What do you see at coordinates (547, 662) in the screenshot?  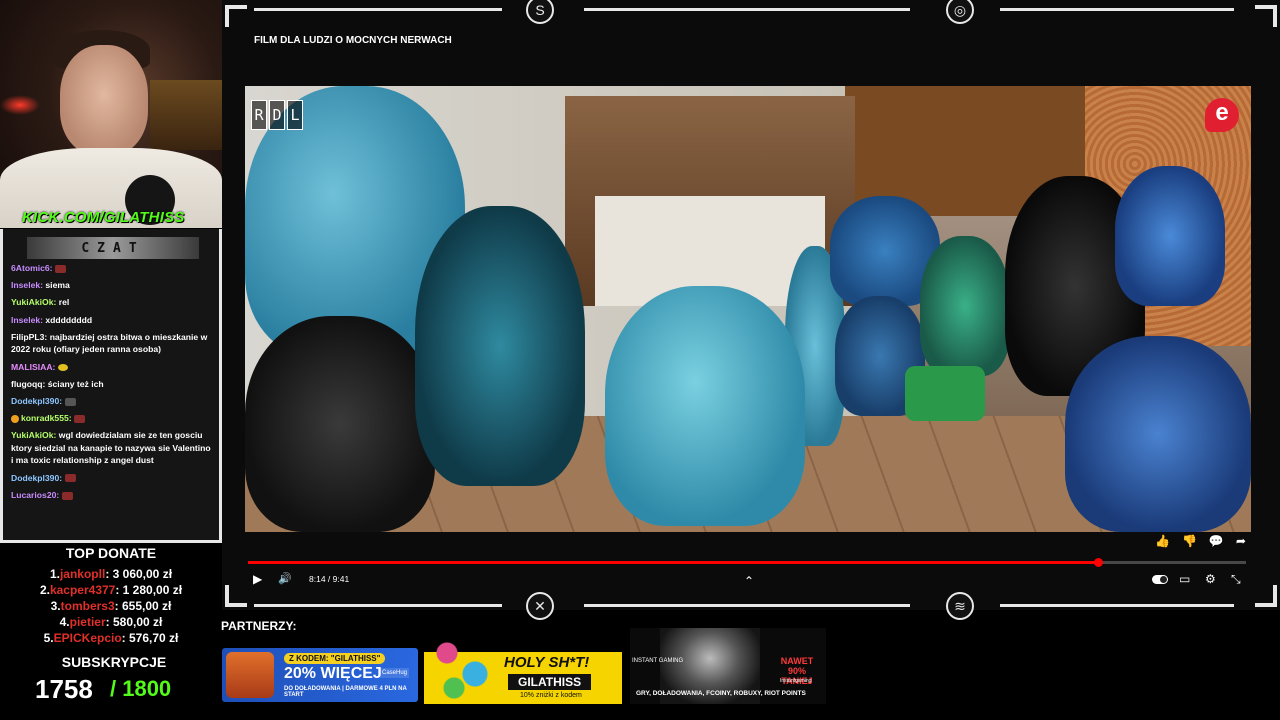 I see `promo-headline: HOLY SH*T!` at bounding box center [547, 662].